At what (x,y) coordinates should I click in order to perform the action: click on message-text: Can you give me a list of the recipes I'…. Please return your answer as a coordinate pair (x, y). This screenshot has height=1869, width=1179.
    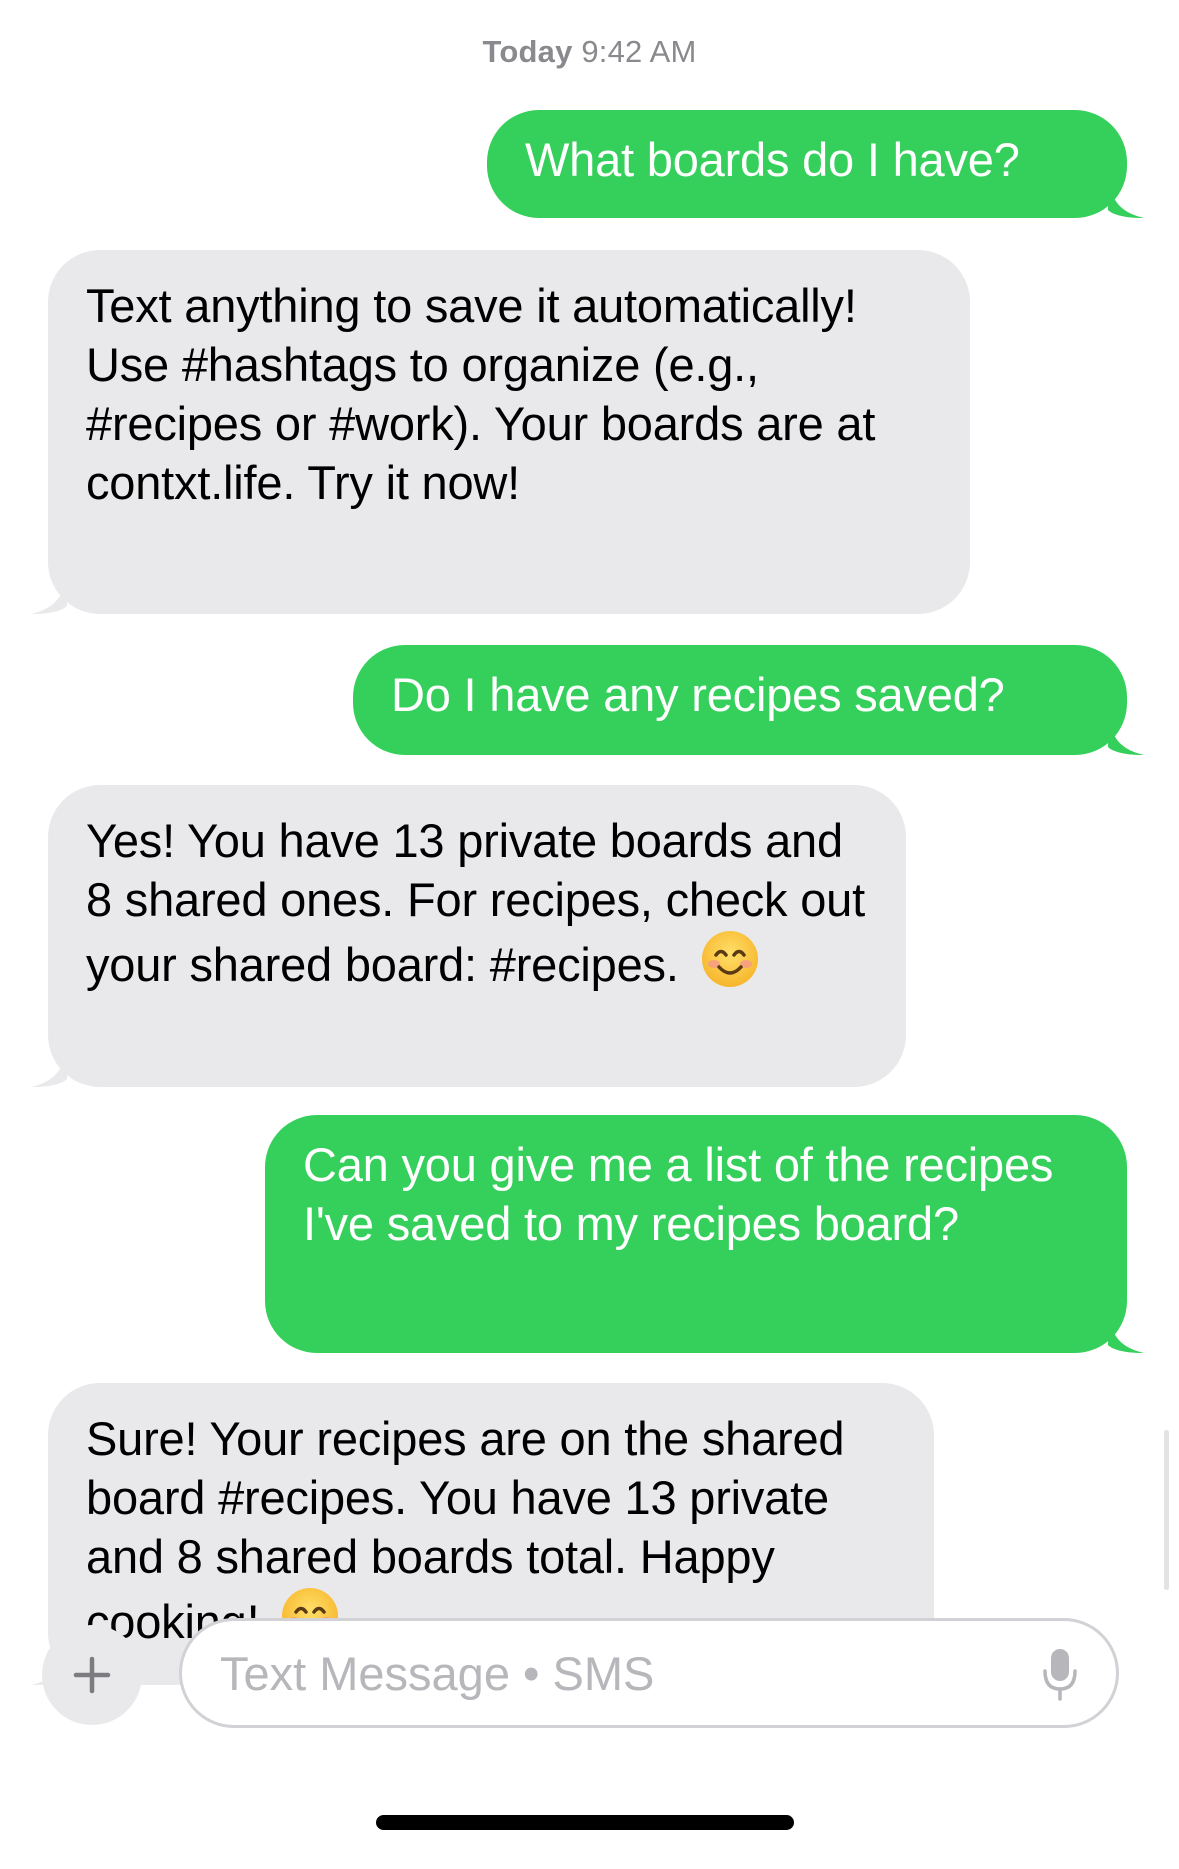
    Looking at the image, I should click on (678, 1194).